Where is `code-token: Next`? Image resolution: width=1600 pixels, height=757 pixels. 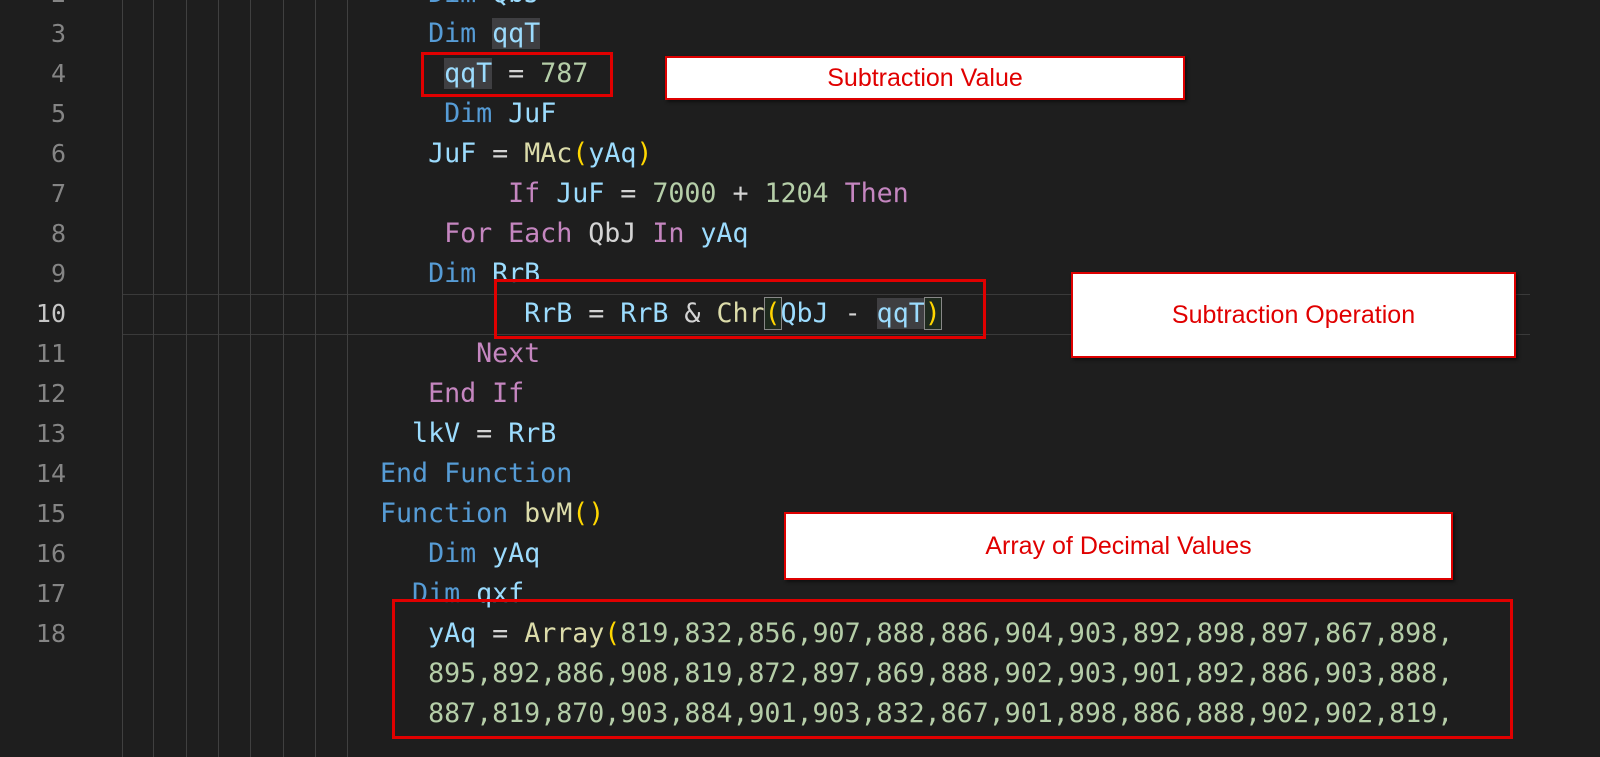 code-token: Next is located at coordinates (508, 353).